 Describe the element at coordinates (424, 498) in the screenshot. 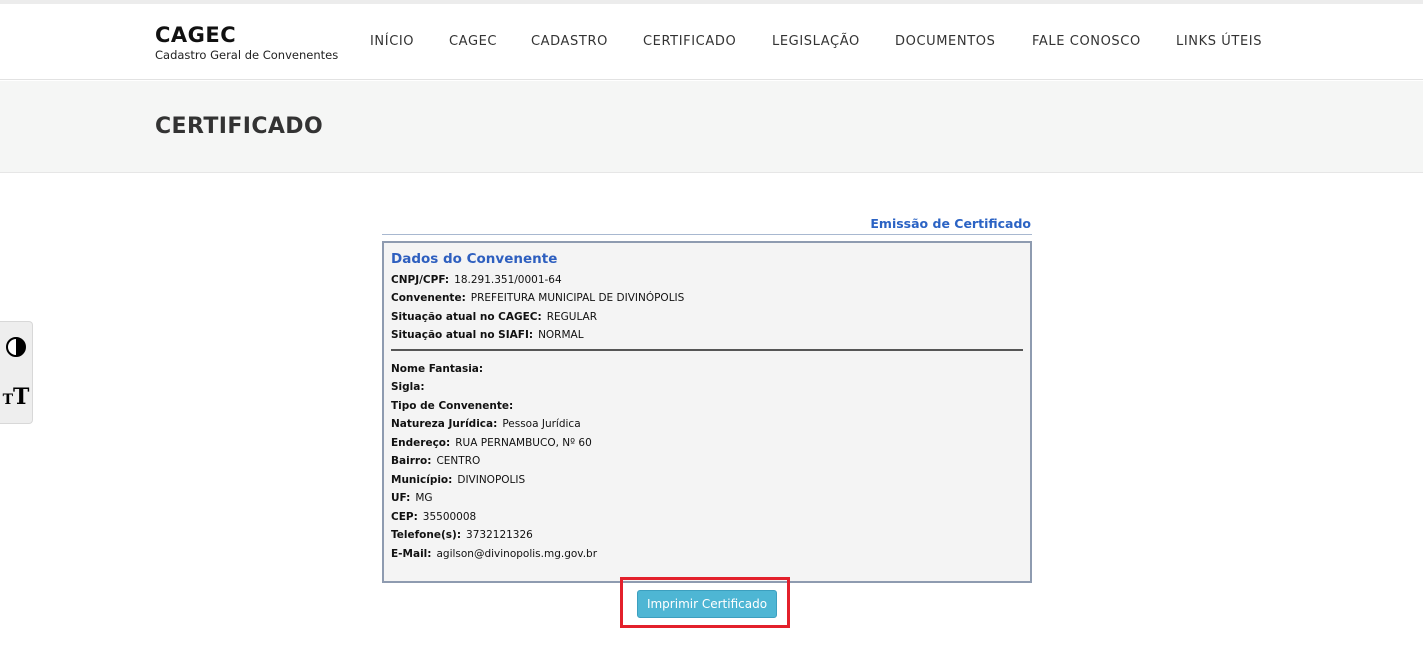

I see `field-value: MG` at that location.